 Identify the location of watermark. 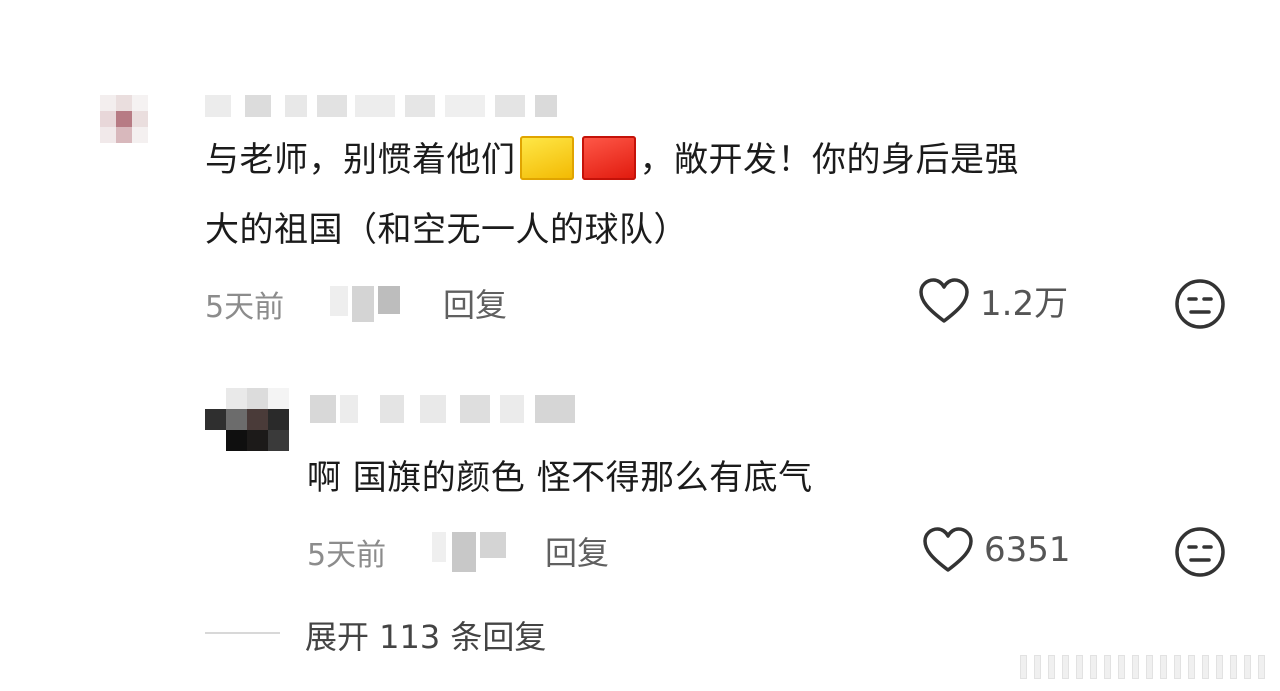
(1142, 667).